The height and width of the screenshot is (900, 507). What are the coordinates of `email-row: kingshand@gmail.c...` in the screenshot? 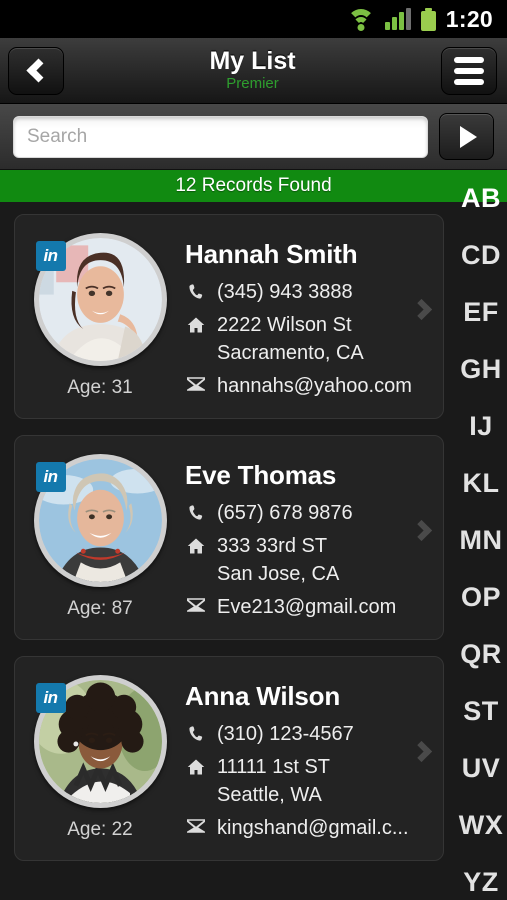 It's located at (314, 828).